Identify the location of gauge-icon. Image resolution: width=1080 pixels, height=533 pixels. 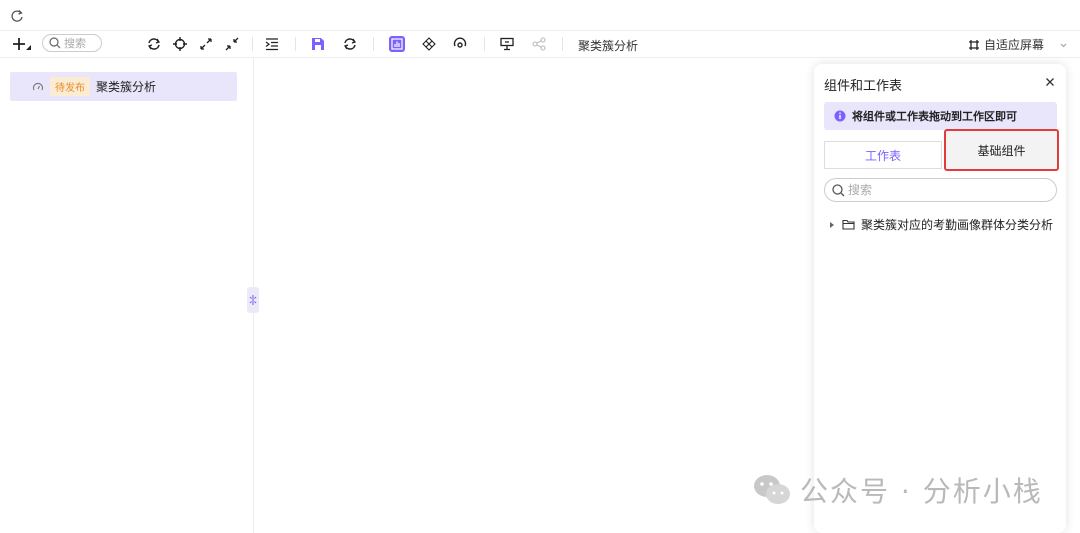
(38, 86).